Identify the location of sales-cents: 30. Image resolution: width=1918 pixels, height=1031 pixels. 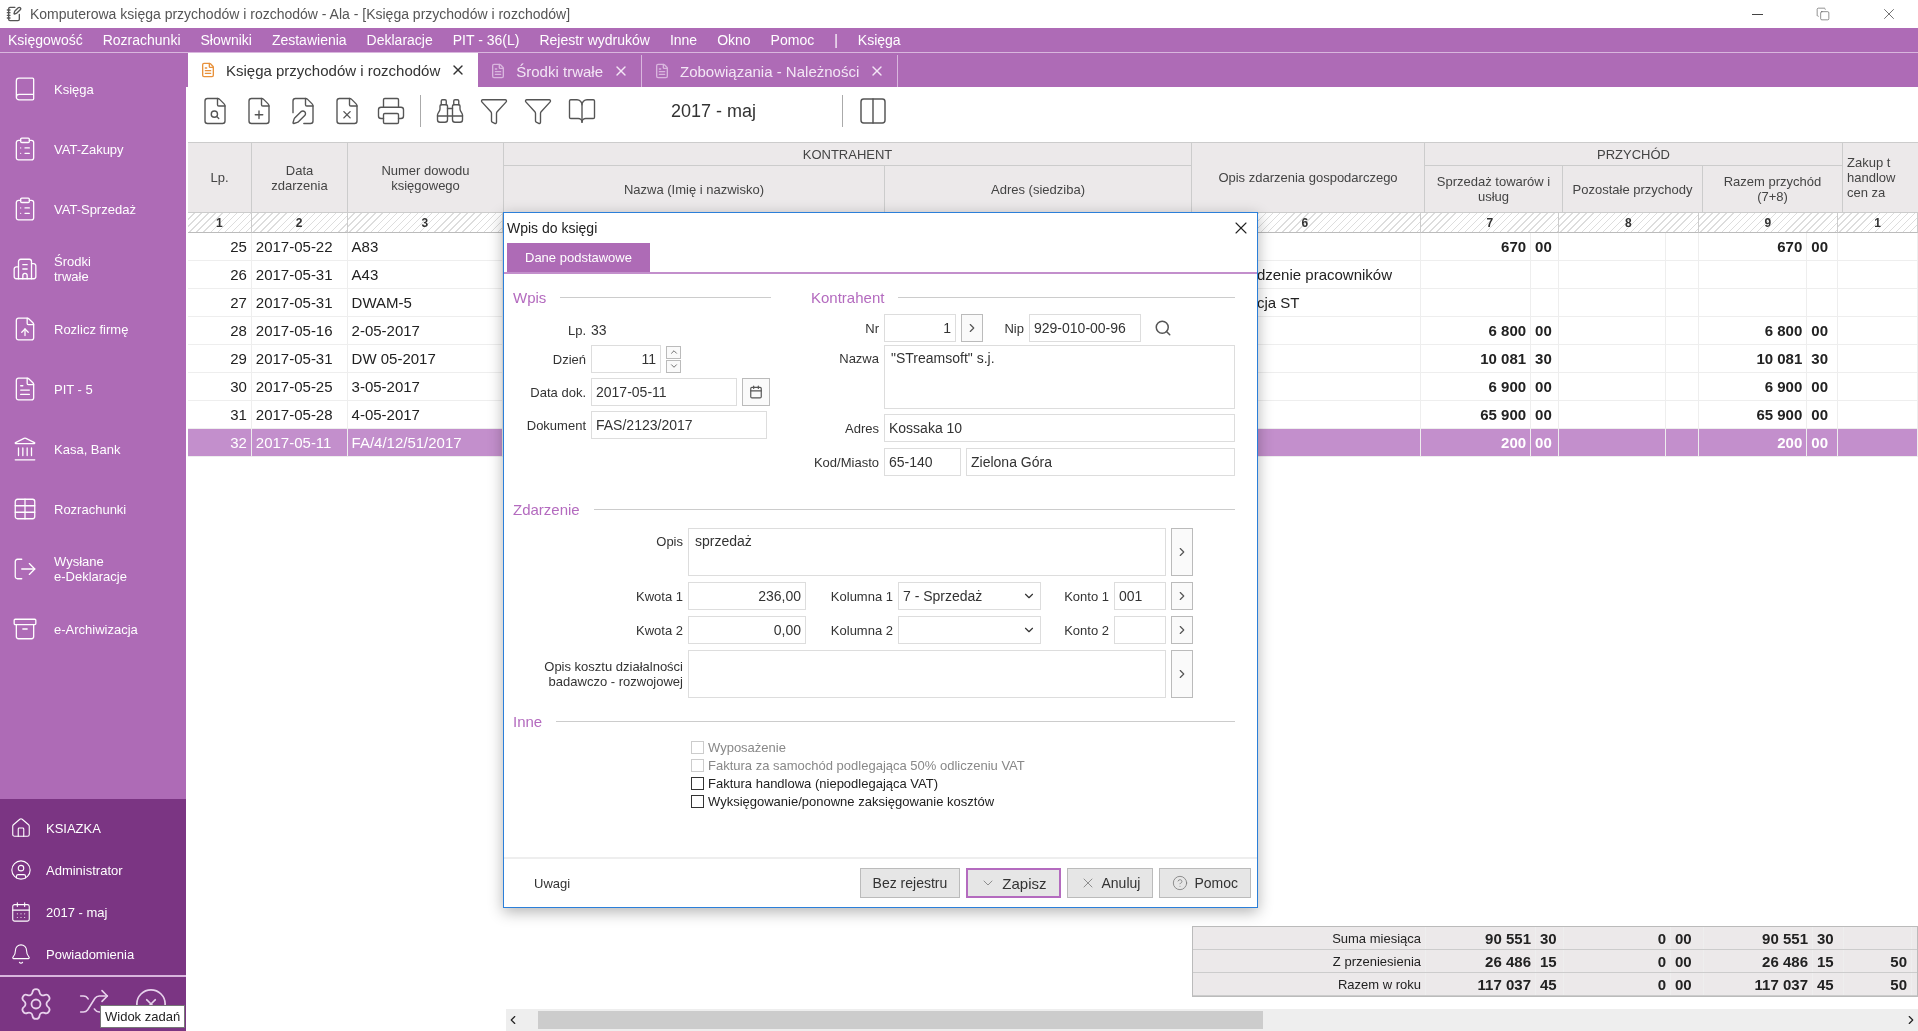
(1545, 358).